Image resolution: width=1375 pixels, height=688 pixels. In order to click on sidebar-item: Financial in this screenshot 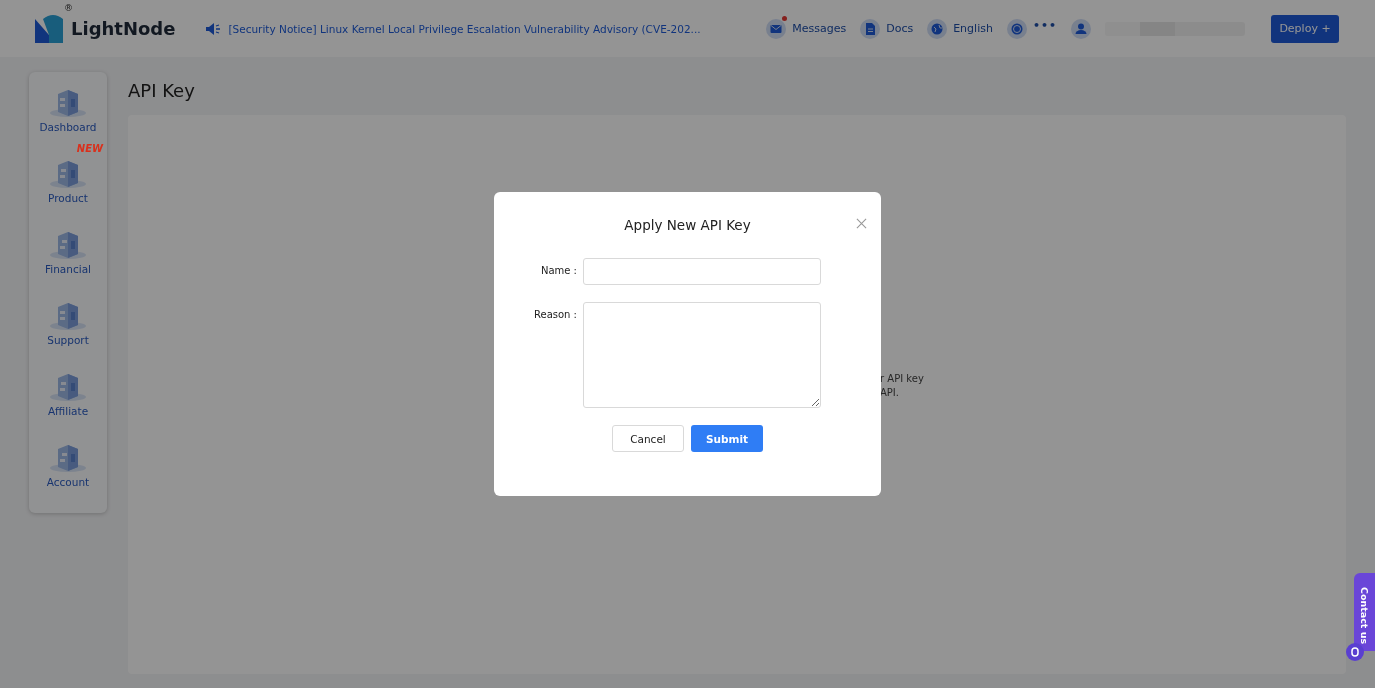, I will do `click(68, 251)`.